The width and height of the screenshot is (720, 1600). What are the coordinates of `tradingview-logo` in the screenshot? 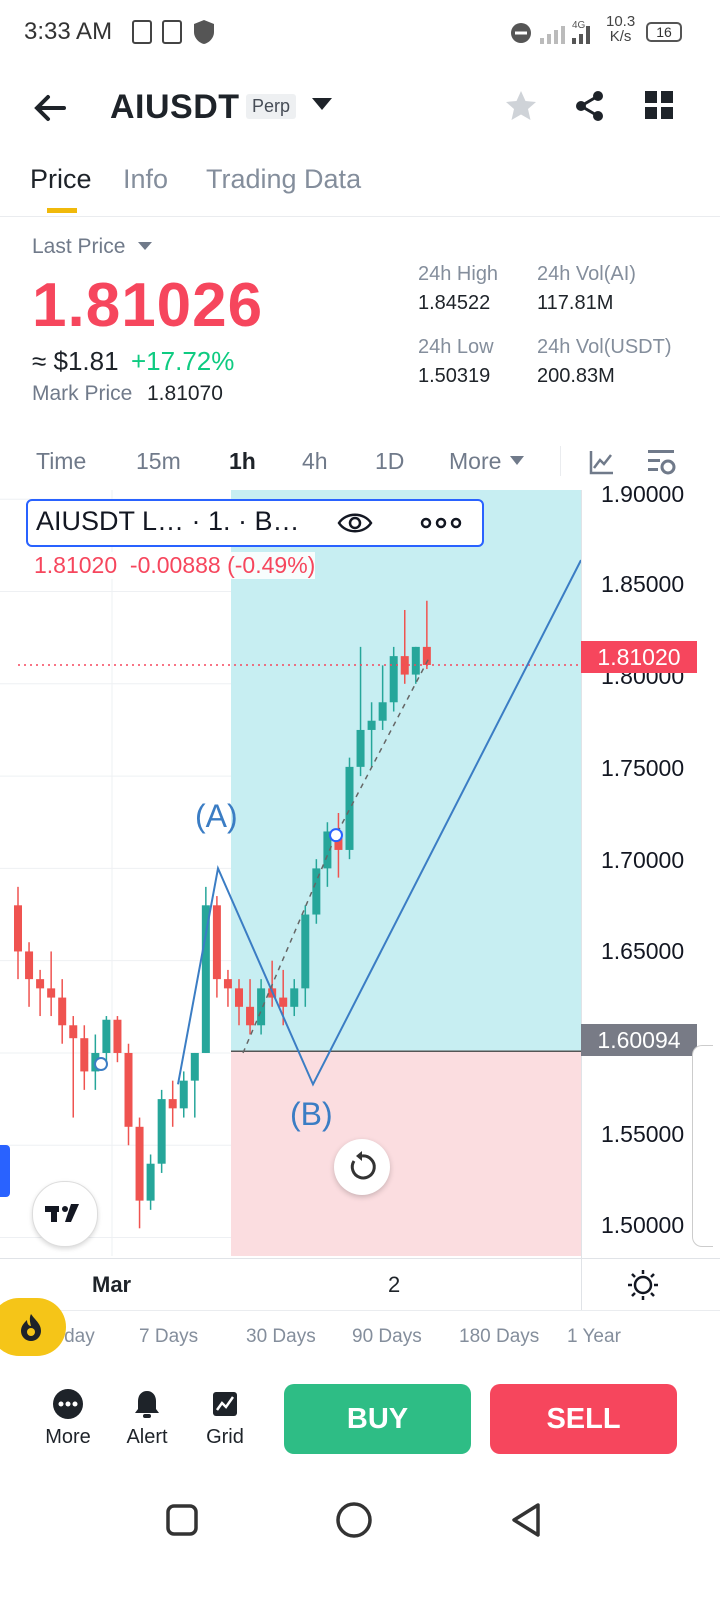 It's located at (65, 1214).